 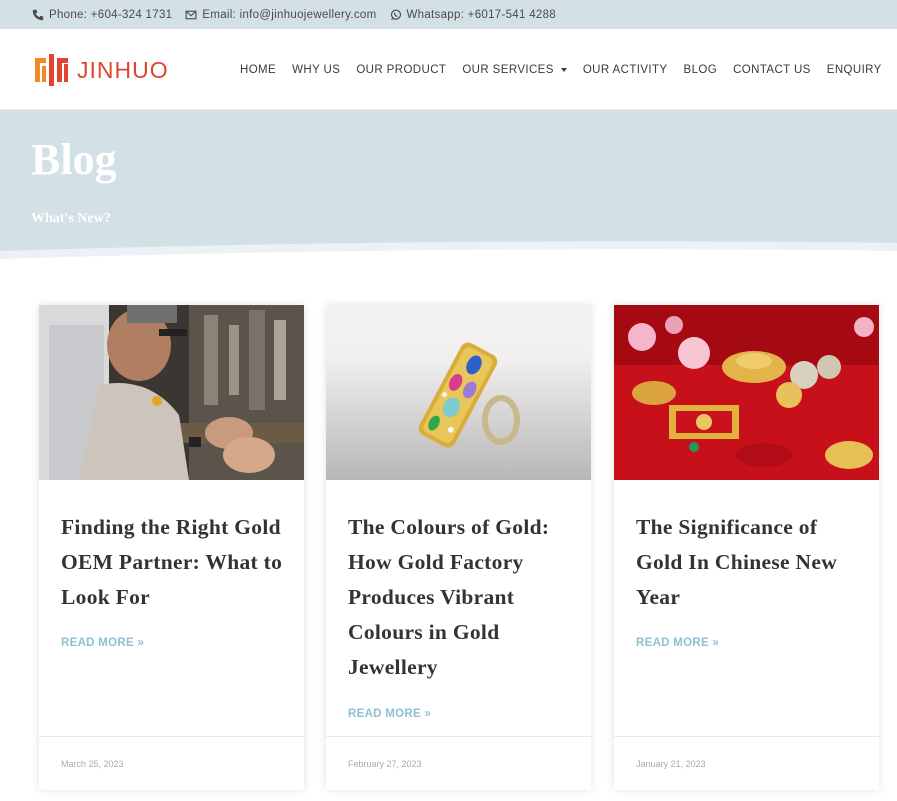 I want to click on site-logo: JINHUO, so click(x=102, y=70).